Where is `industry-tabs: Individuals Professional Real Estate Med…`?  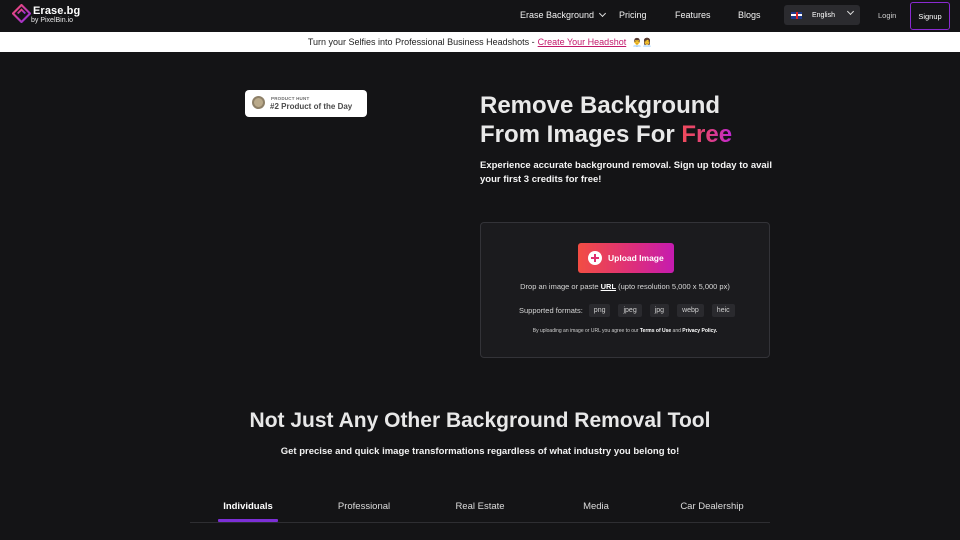
industry-tabs: Individuals Professional Real Estate Med… is located at coordinates (480, 511).